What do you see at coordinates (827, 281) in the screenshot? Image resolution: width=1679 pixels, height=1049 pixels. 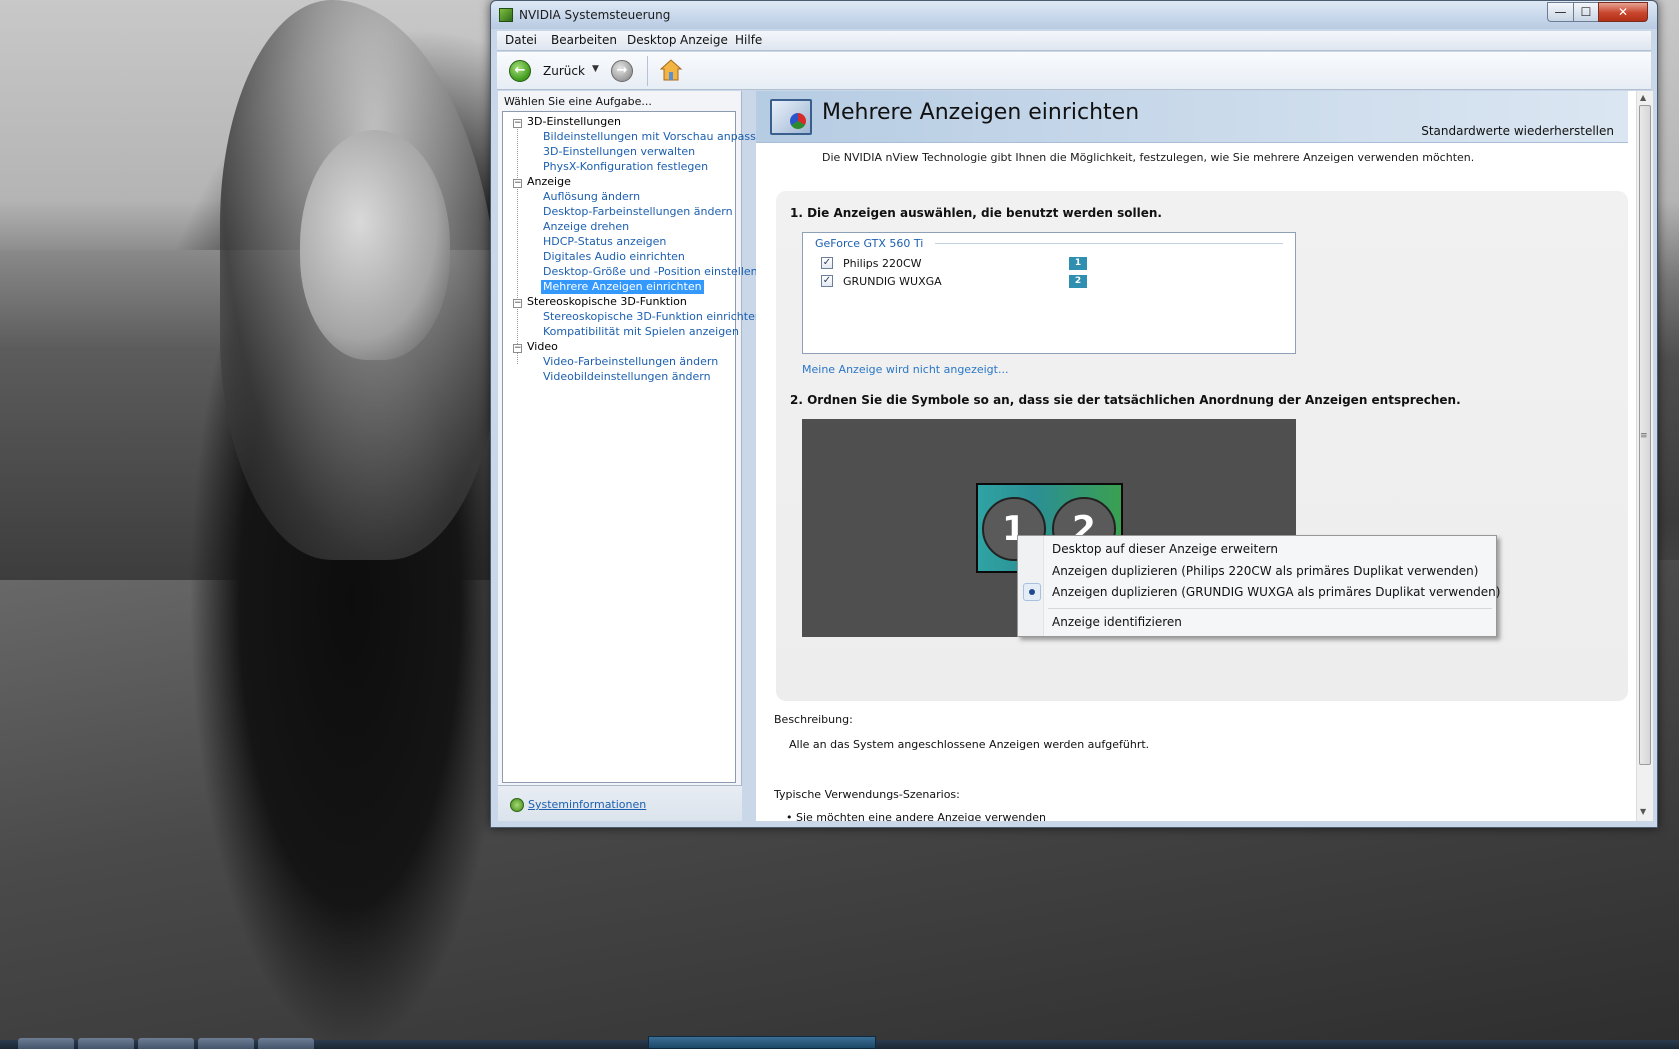 I see `display-checkbox-grundig: ✓` at bounding box center [827, 281].